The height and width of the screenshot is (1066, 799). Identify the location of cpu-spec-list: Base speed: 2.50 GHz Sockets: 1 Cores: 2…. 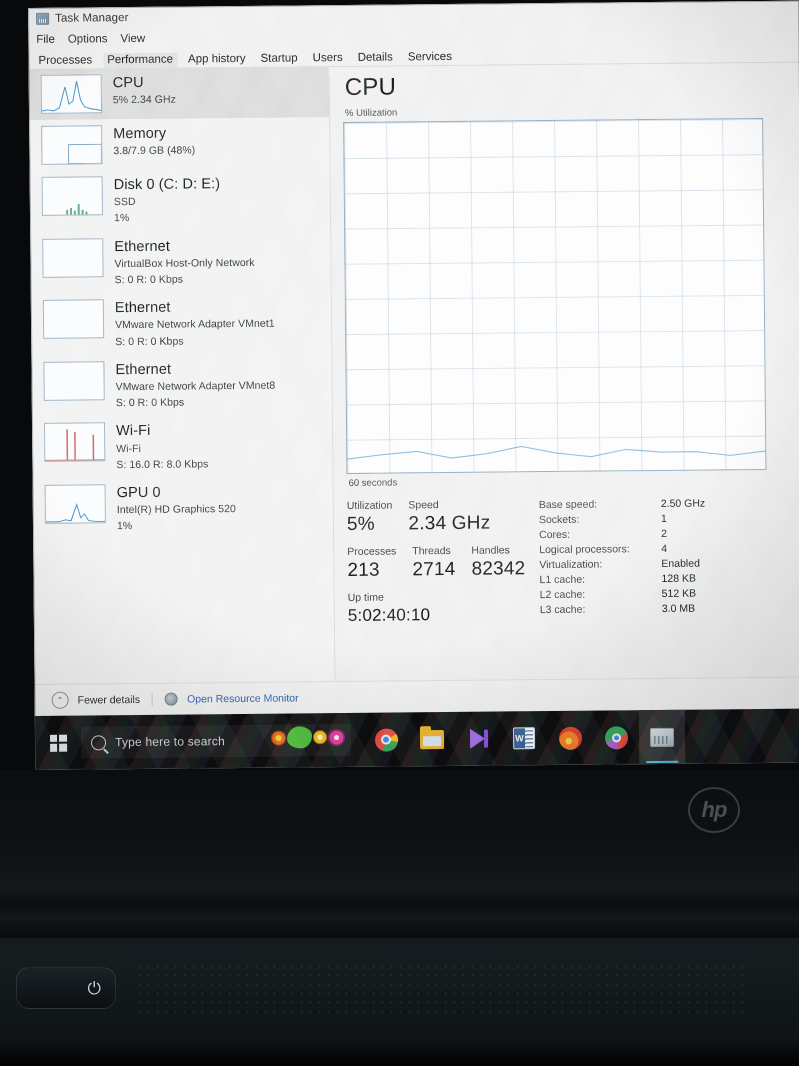
(623, 561).